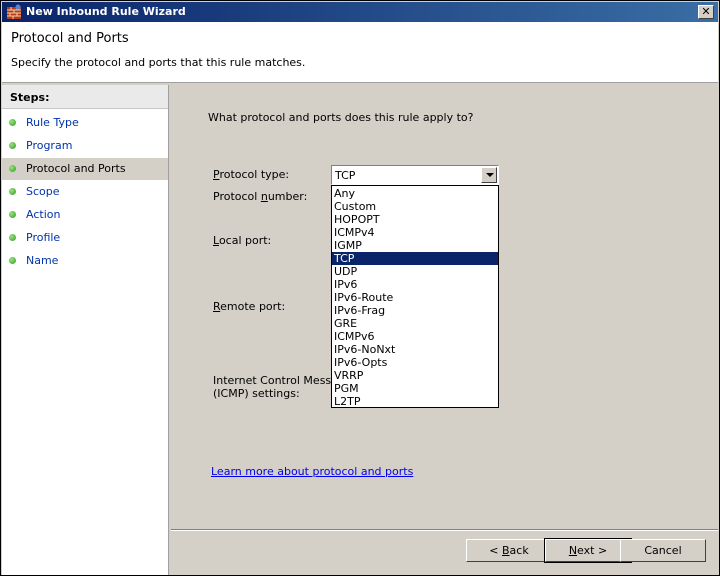  Describe the element at coordinates (14, 11) in the screenshot. I see `firewall-wall-icon` at that location.